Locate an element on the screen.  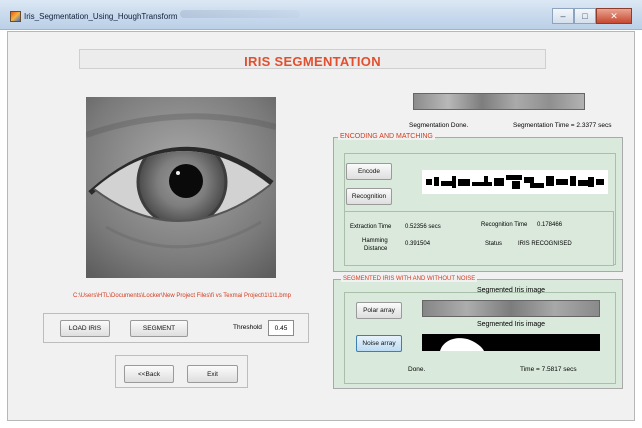
done-status: Done. is located at coordinates (417, 369).